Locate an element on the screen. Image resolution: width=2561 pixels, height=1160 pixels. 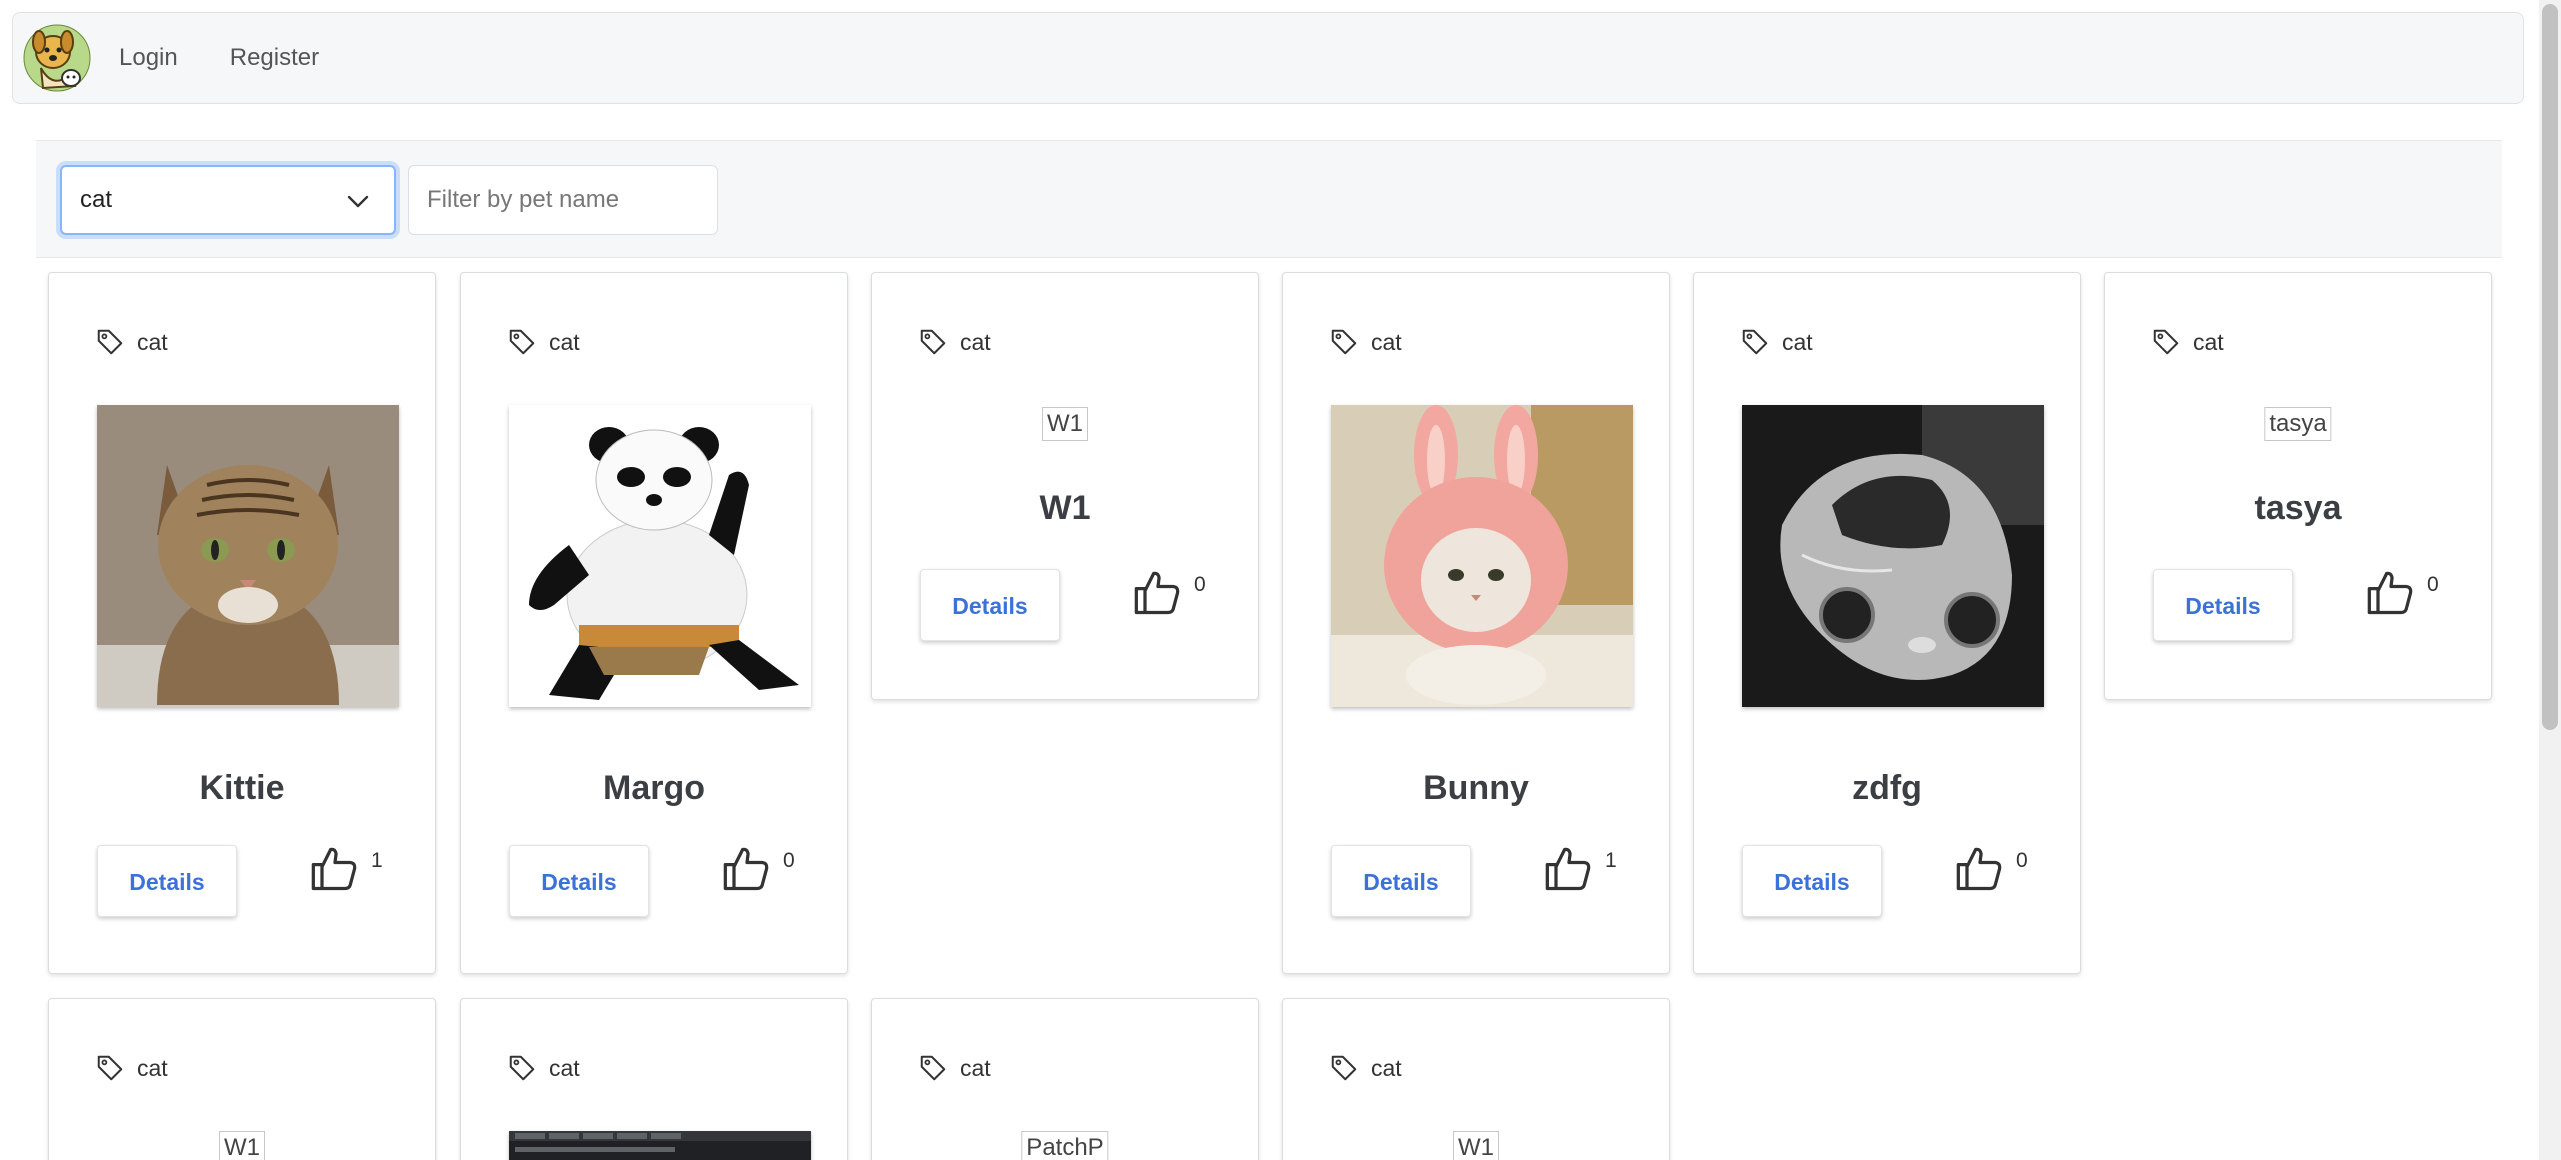
broken-pet-image: tasya is located at coordinates (2298, 424).